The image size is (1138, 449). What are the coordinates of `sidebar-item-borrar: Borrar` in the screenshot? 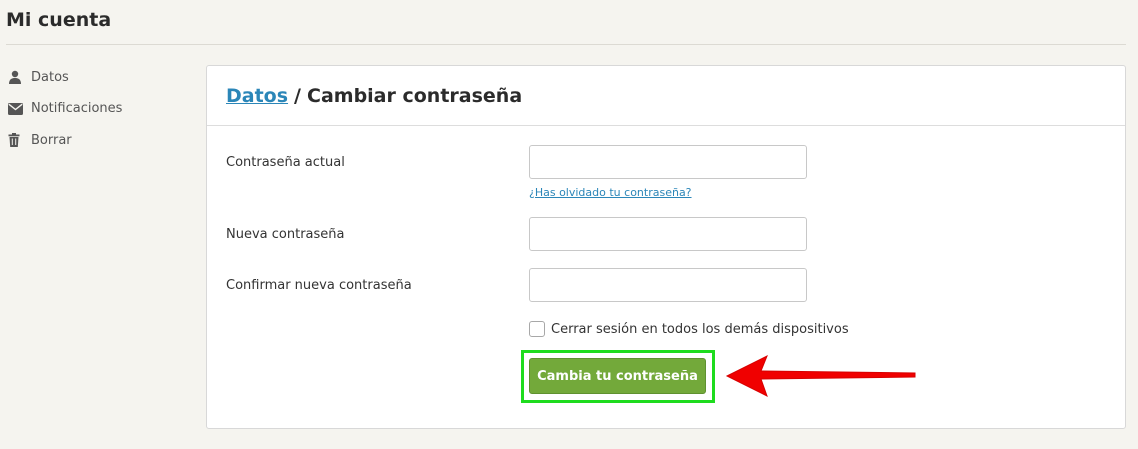 It's located at (65, 140).